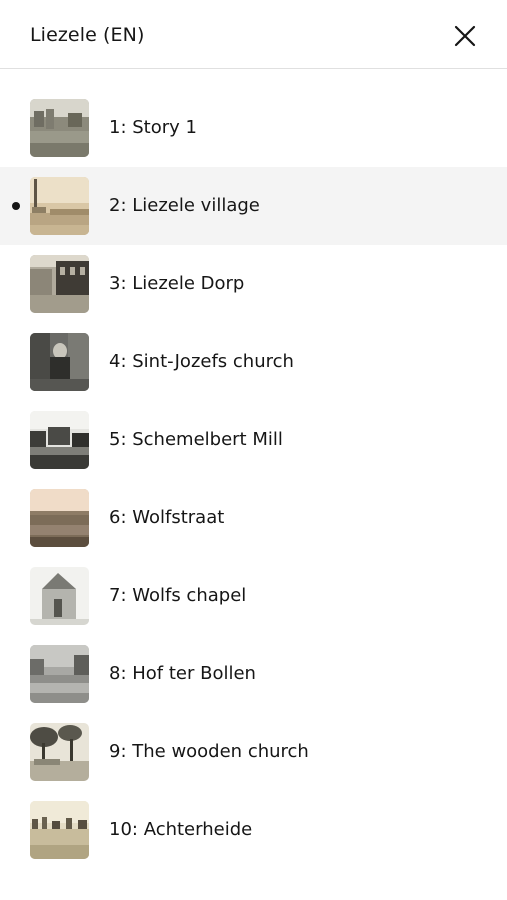 The width and height of the screenshot is (507, 900). I want to click on chapter-label: 10: Achterheide, so click(181, 829).